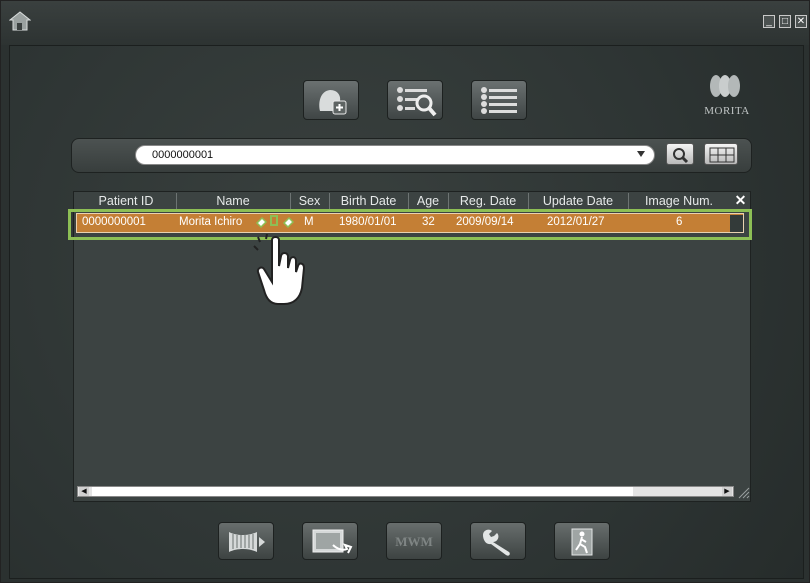  Describe the element at coordinates (578, 202) in the screenshot. I see `column-header-update-date: Update Date` at that location.